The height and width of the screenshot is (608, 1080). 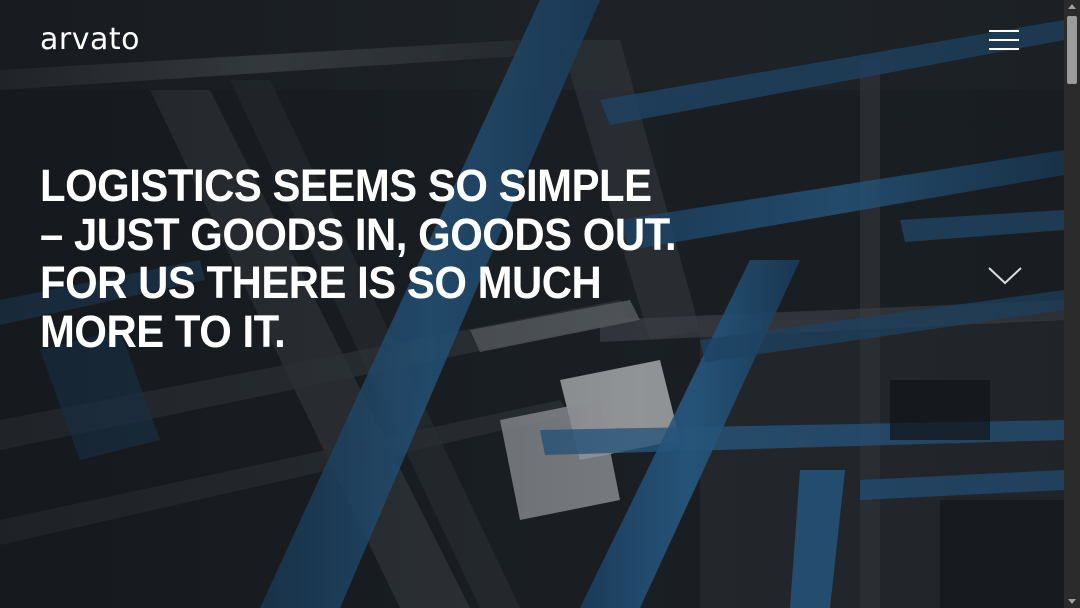 I want to click on scroll-down-arrow-icon, so click(x=1072, y=601).